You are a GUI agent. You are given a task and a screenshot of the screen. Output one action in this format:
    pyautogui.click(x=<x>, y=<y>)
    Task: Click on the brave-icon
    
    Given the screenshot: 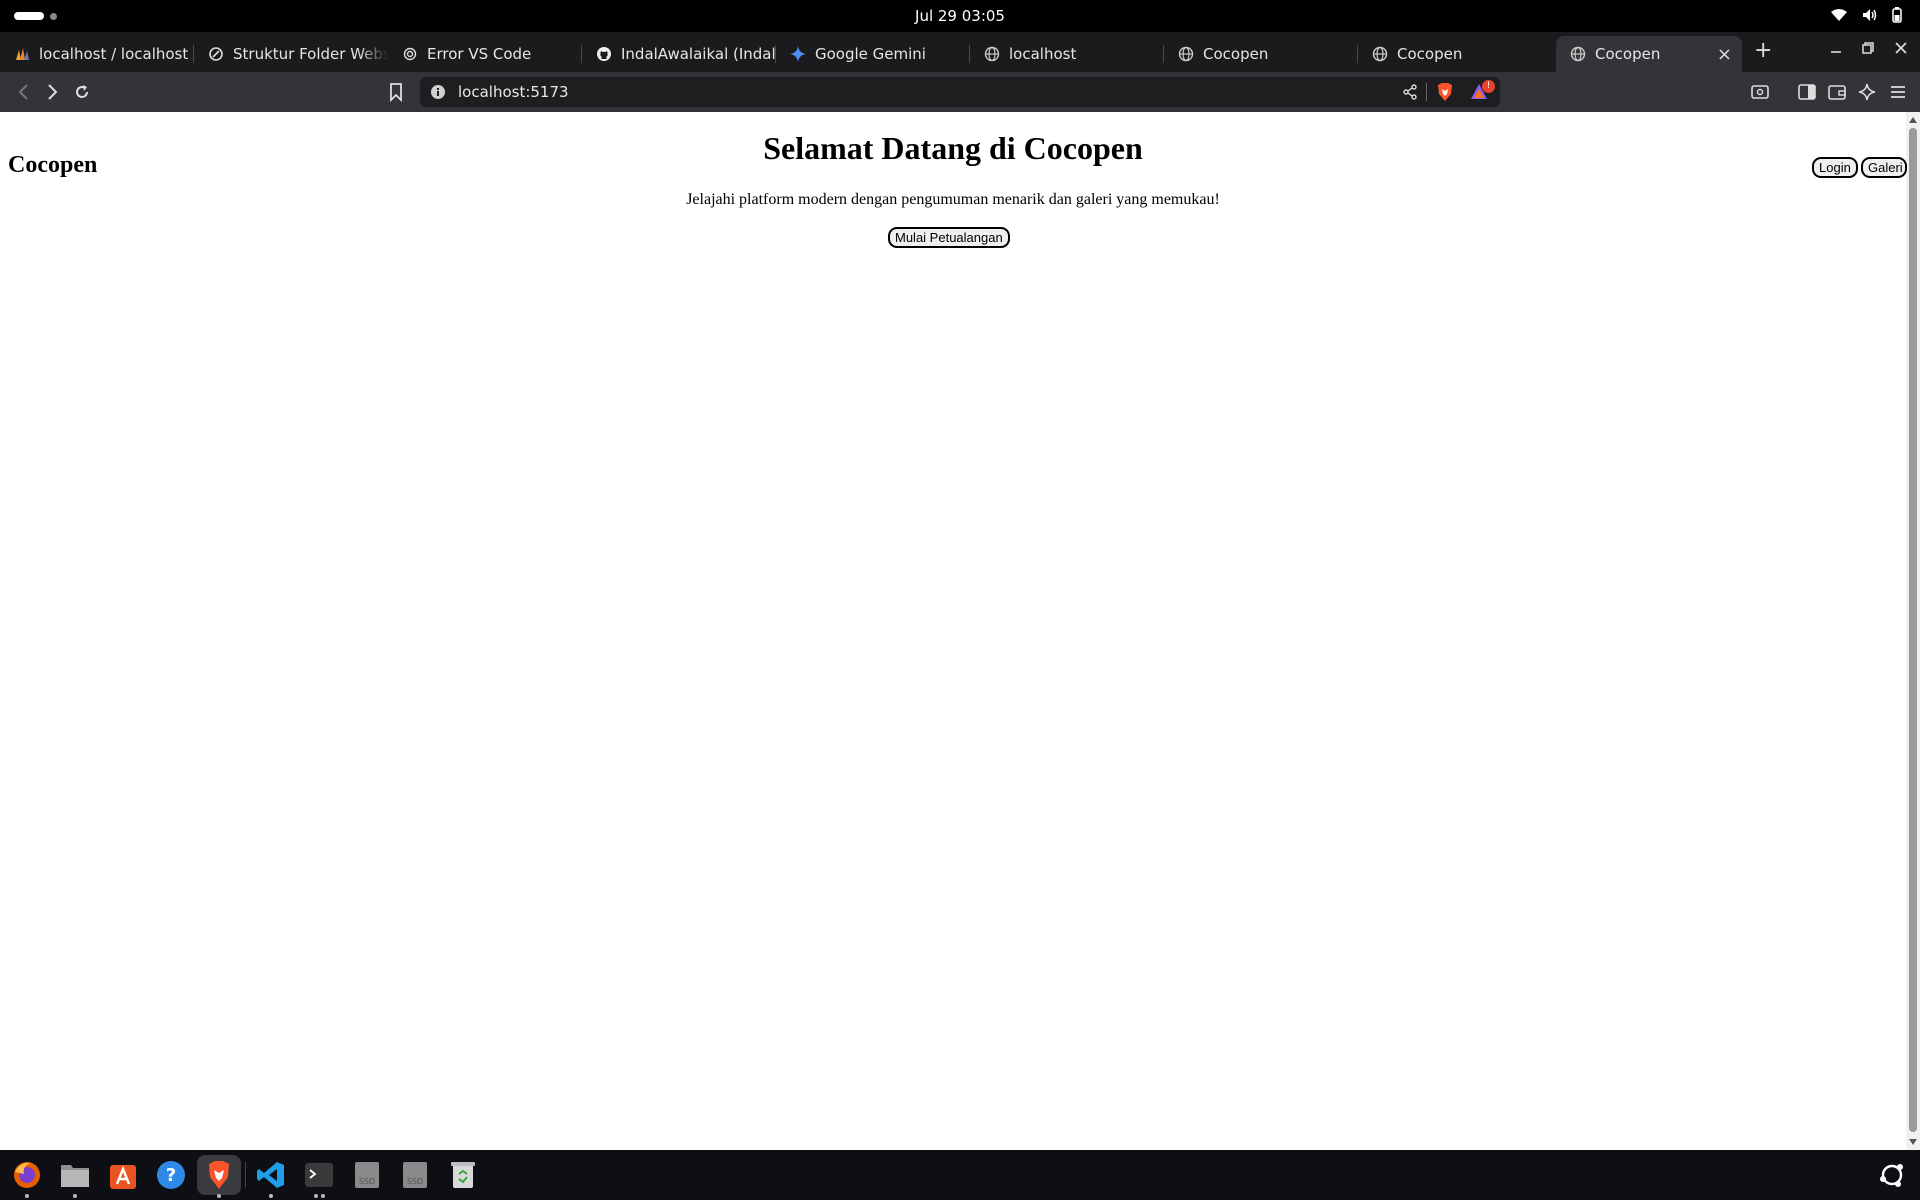 What is the action you would take?
    pyautogui.click(x=219, y=1175)
    